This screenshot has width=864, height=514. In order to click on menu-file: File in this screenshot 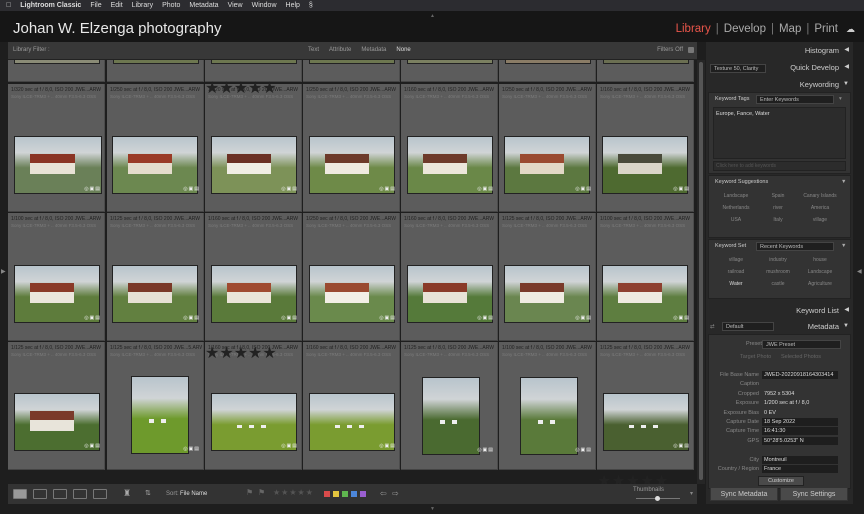, I will do `click(95, 5)`.